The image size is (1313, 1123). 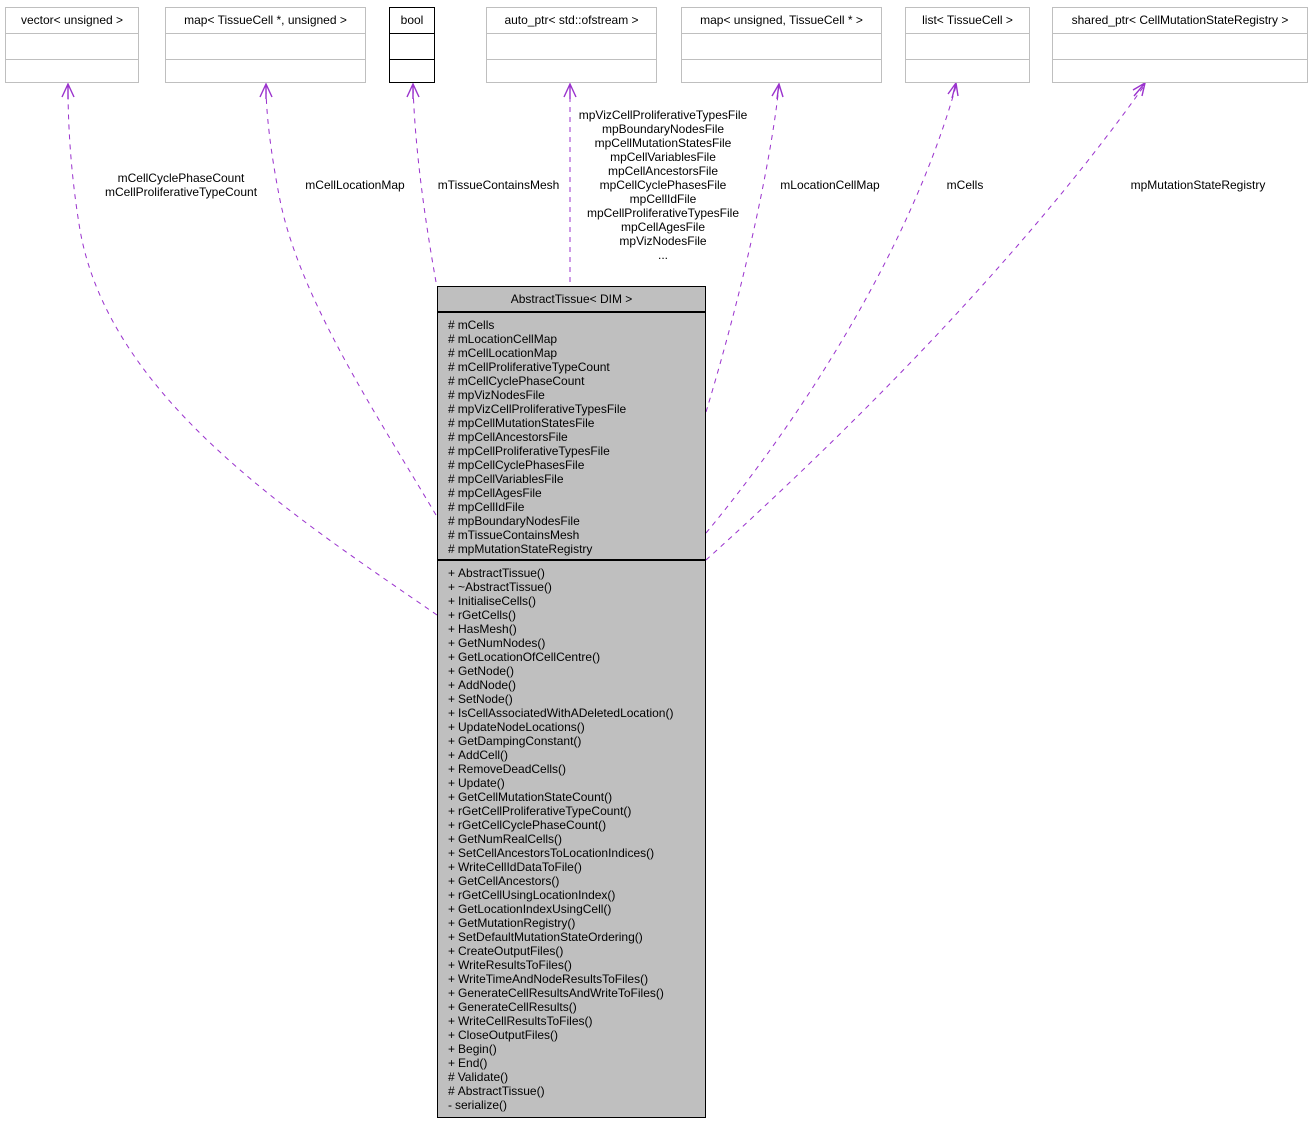 I want to click on method-row: + Begin(), so click(x=576, y=1049).